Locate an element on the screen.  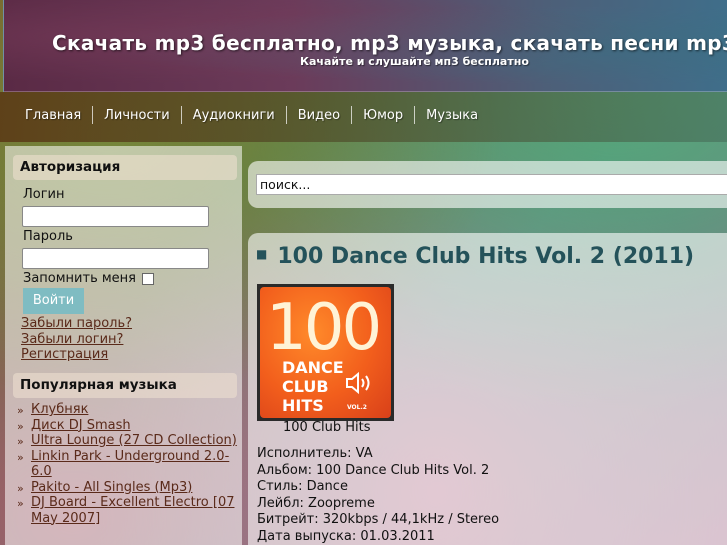
forgot-login-link: Забыли логин? is located at coordinates (72, 339).